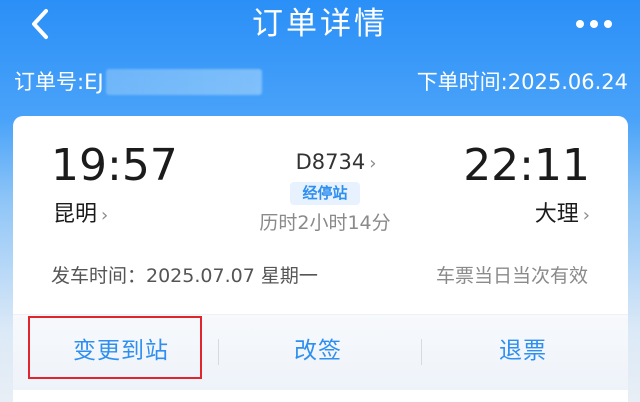  What do you see at coordinates (526, 165) in the screenshot?
I see `arrival-time: 22:11` at bounding box center [526, 165].